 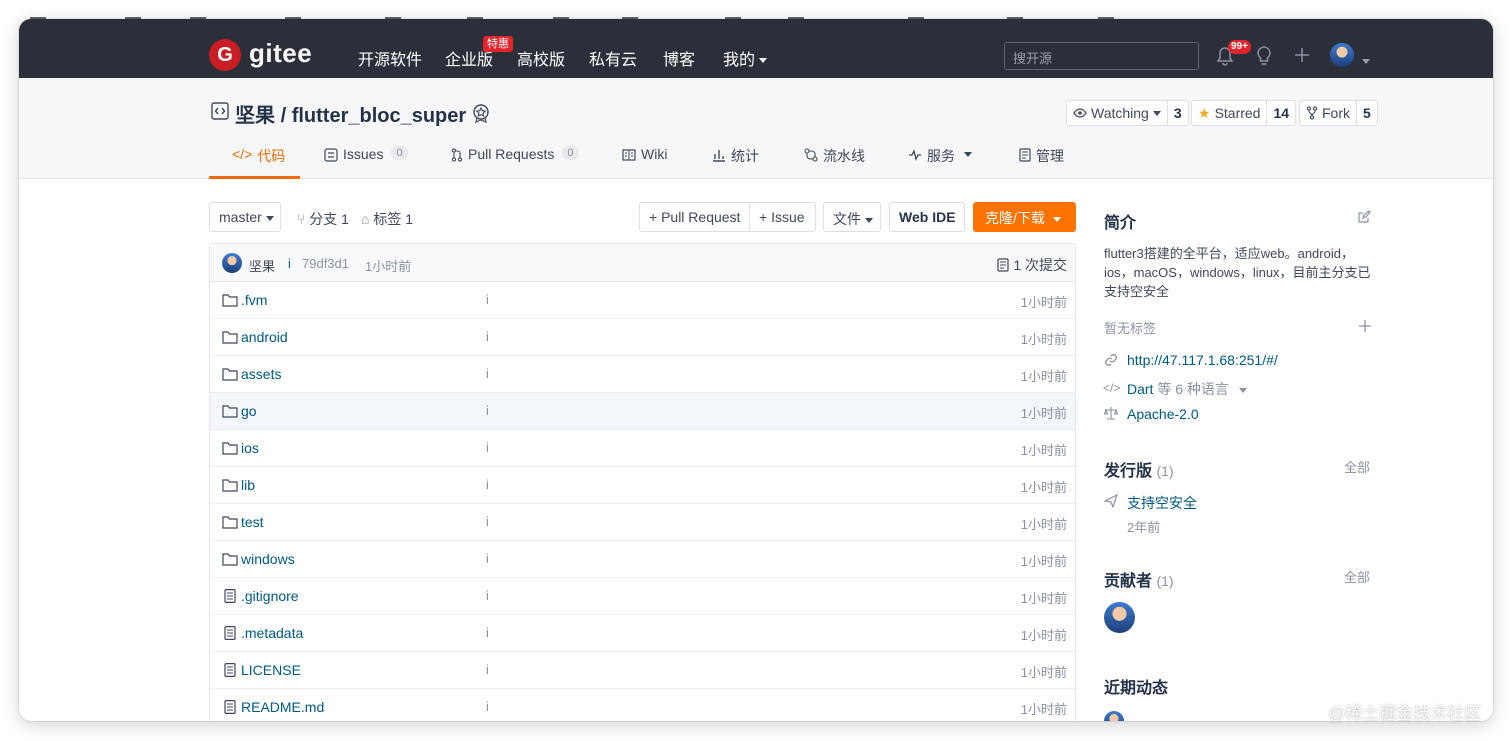 I want to click on homepage-link: http://47.117.1.68:251/#/, so click(x=1202, y=360).